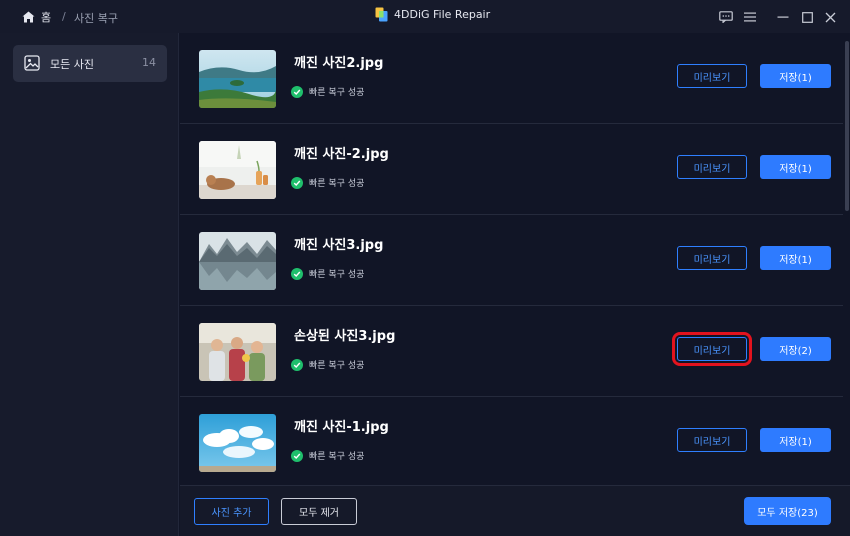 The image size is (850, 536). What do you see at coordinates (341, 154) in the screenshot?
I see `file-name: 깨진 사진-2.jpg` at bounding box center [341, 154].